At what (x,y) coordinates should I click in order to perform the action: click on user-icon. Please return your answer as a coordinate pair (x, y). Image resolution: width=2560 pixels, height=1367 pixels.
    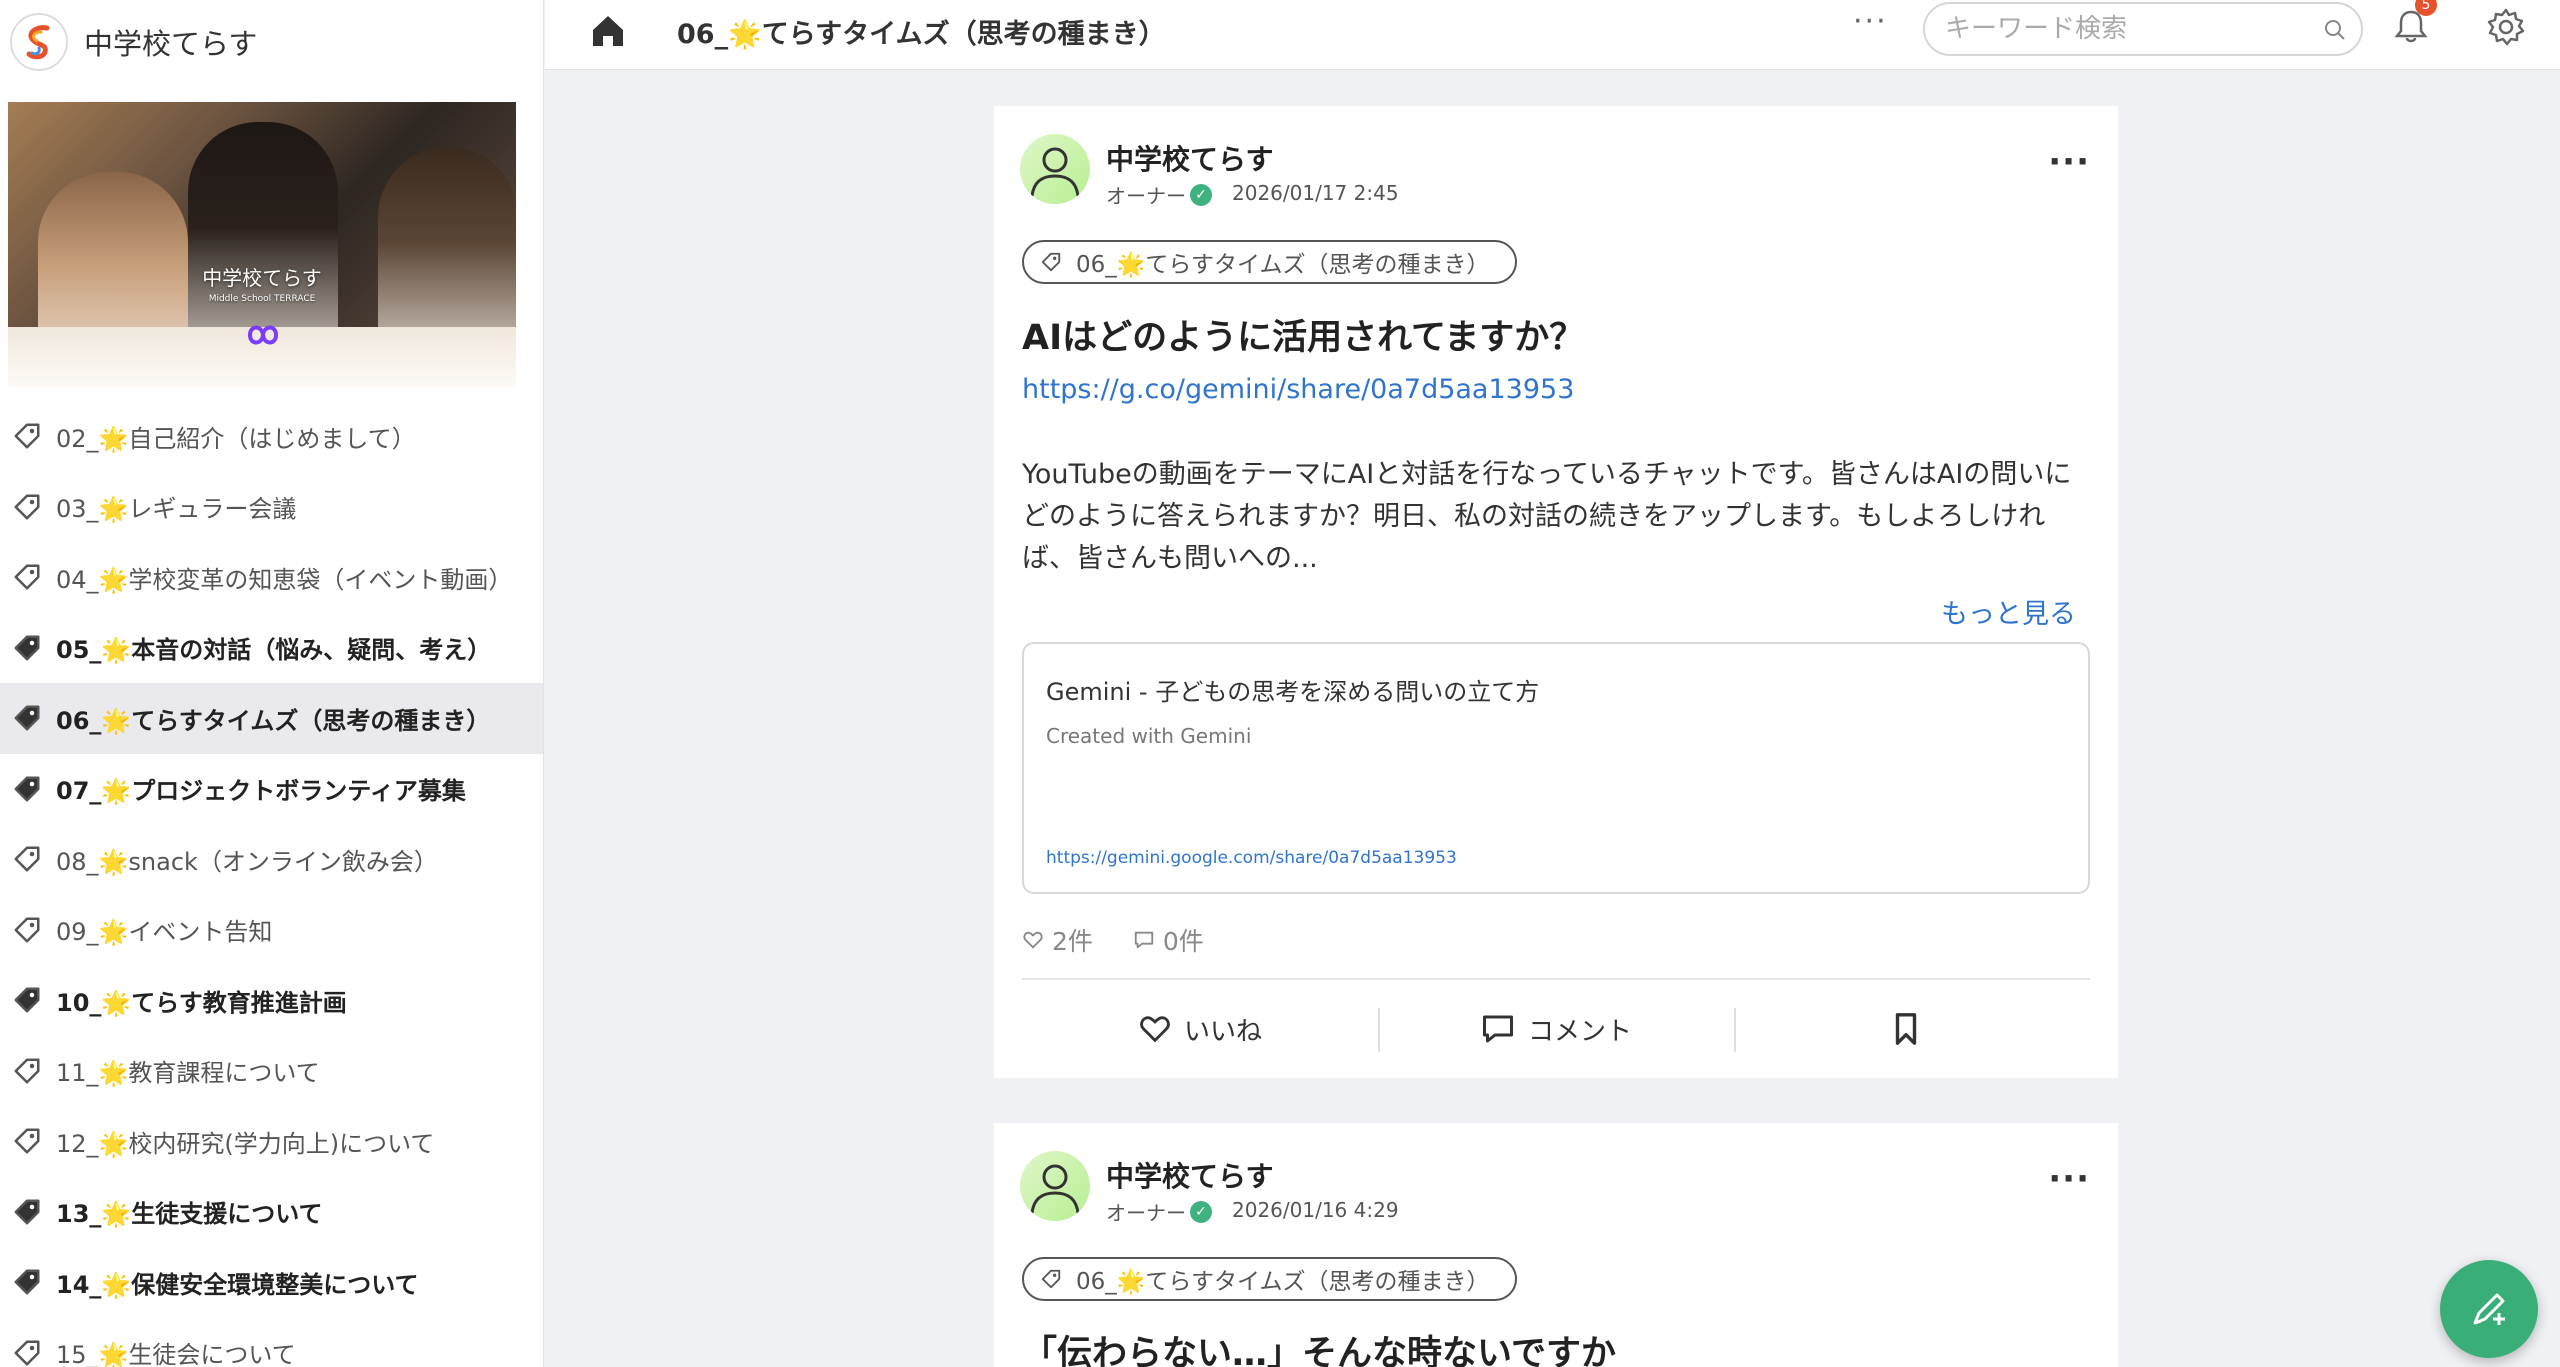
    Looking at the image, I should click on (1055, 172).